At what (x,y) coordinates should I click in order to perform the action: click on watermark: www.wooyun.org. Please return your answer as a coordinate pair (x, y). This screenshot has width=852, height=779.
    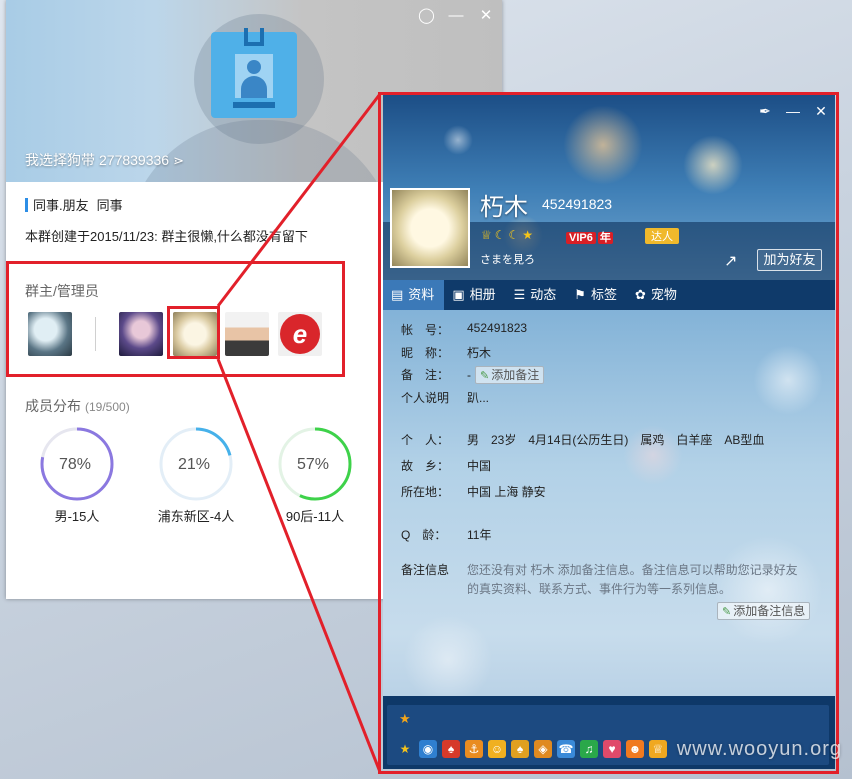
    Looking at the image, I should click on (759, 749).